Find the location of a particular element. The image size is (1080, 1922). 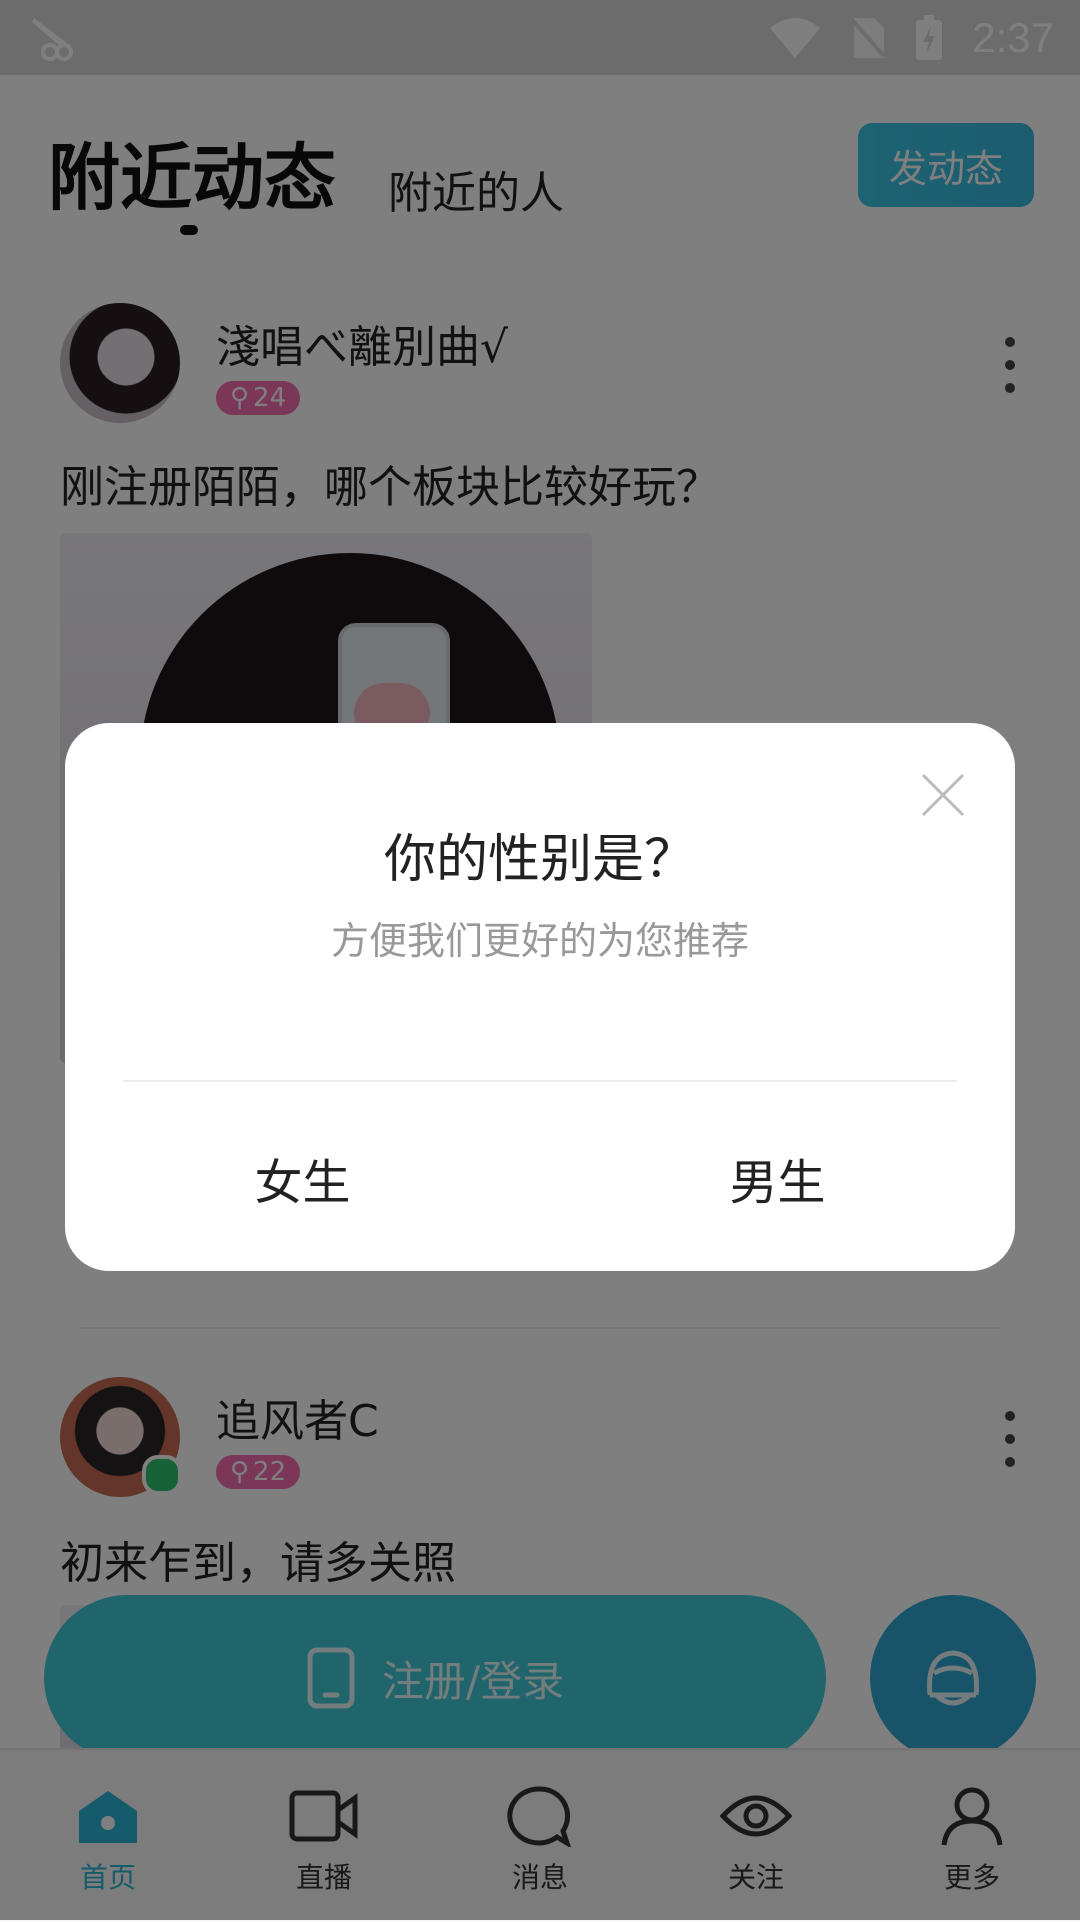

dialog-divider is located at coordinates (540, 1081).